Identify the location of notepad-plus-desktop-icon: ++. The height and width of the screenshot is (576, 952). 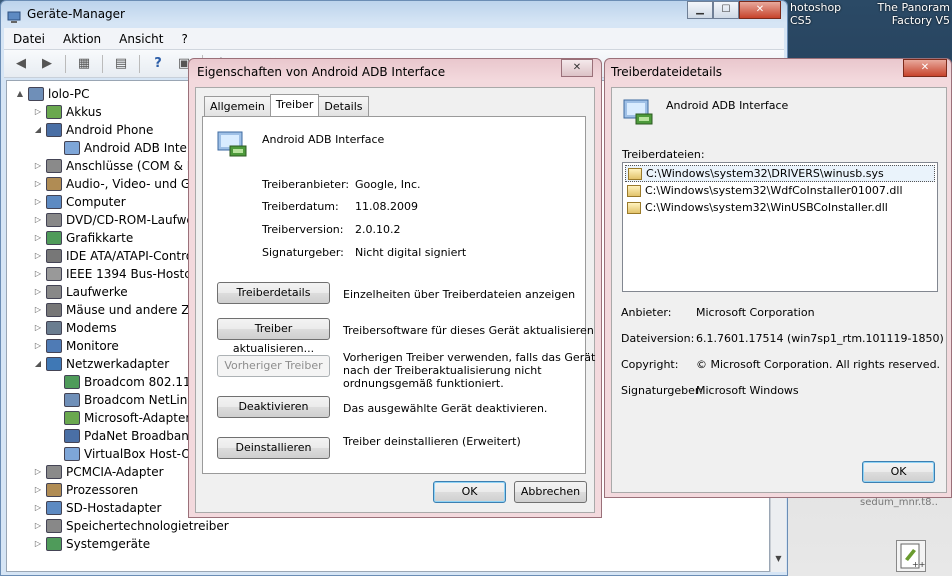
(911, 556).